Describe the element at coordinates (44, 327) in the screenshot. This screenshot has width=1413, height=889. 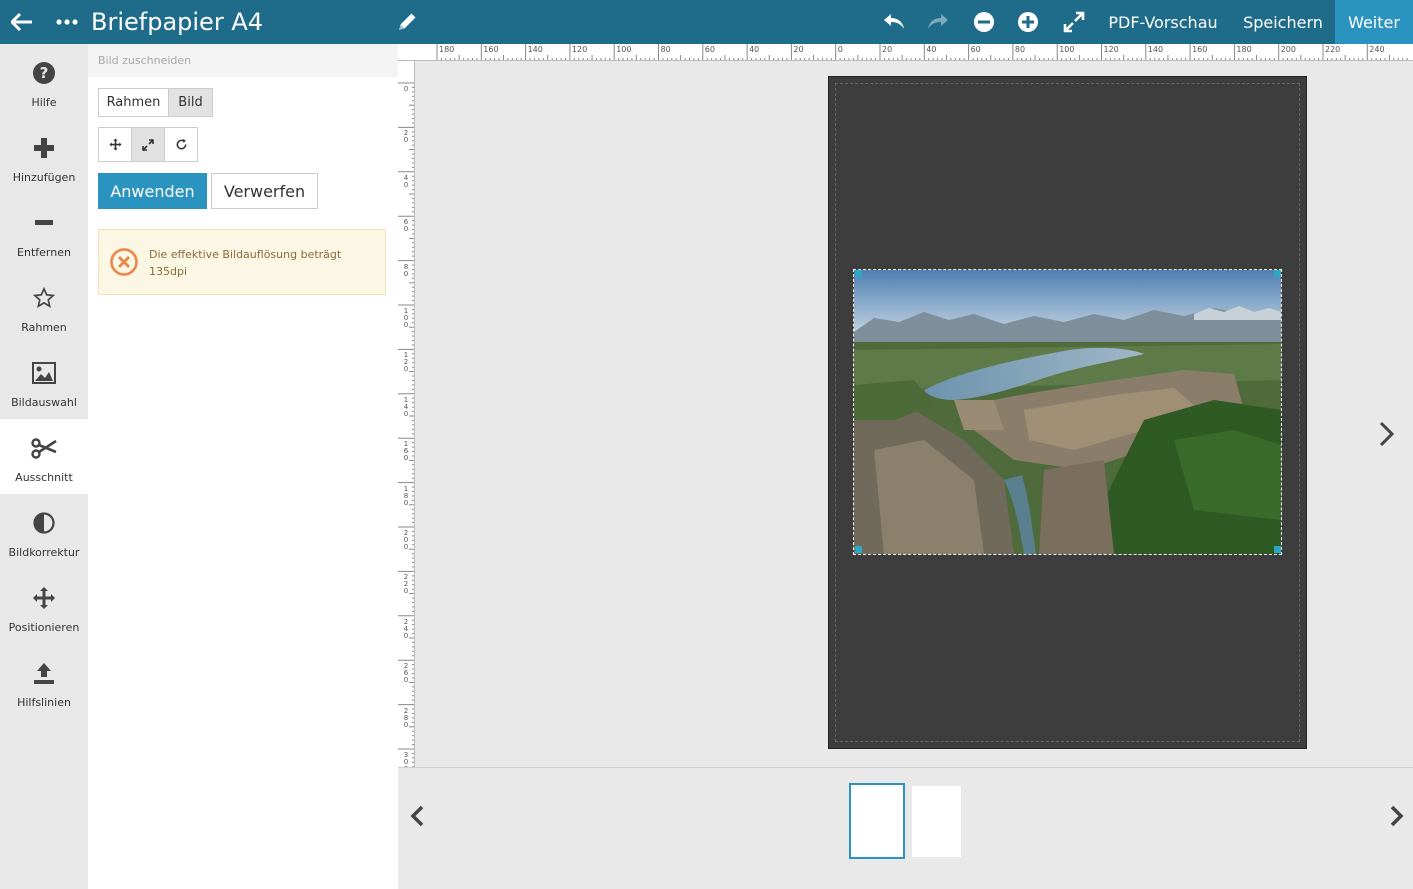
I see `sidebar-item-label: Rahmen` at that location.